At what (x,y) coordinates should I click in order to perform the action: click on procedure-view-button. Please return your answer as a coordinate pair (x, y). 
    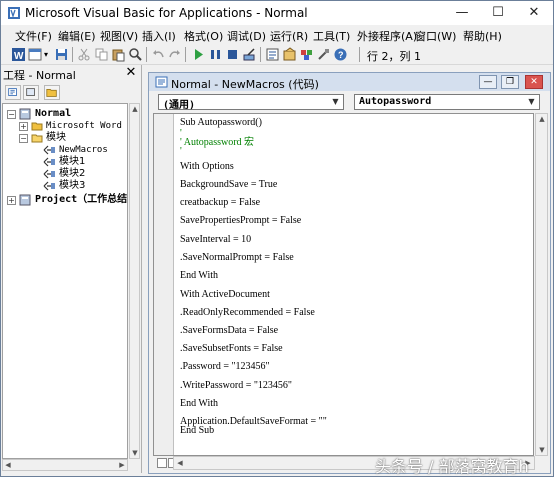
    Looking at the image, I should click on (162, 463).